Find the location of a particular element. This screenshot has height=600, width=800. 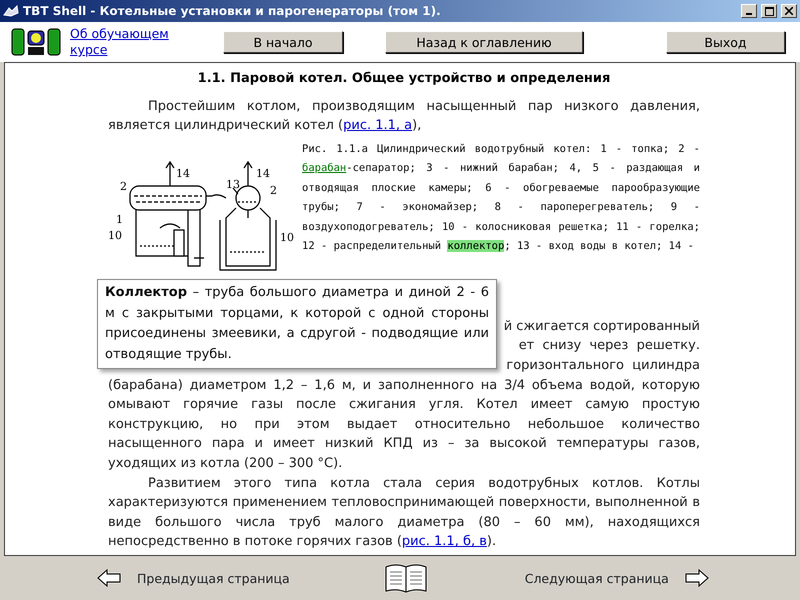

contents-button: Назад к оглавлению is located at coordinates (484, 42).